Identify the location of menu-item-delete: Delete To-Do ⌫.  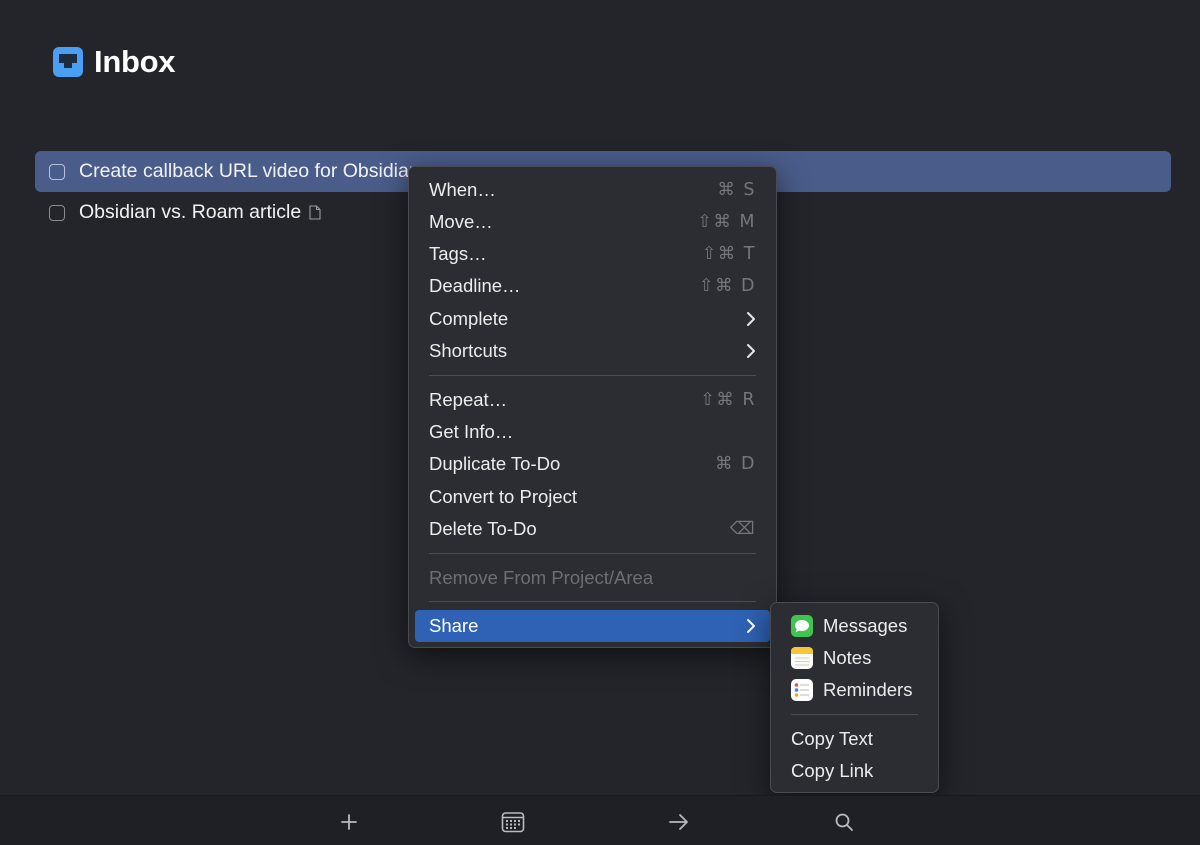
(592, 529).